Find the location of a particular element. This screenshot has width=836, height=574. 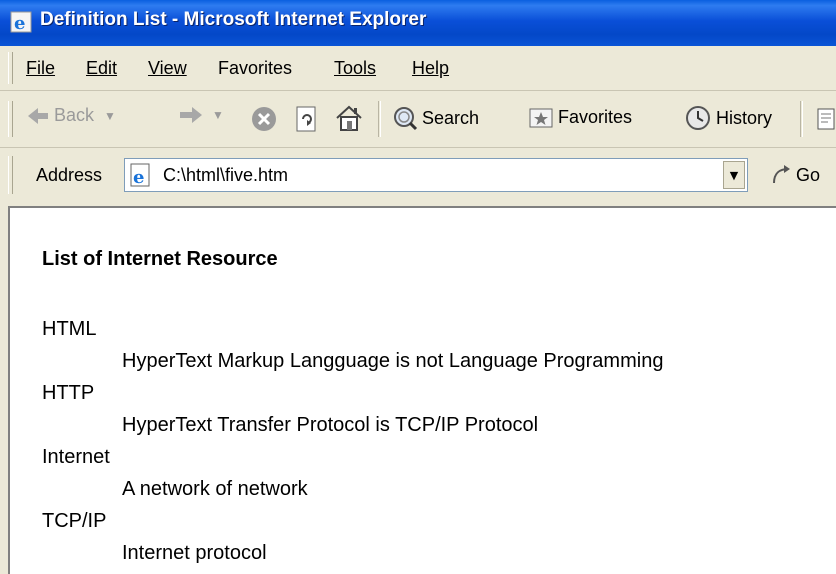

favorites-label: Favorites is located at coordinates (595, 116).